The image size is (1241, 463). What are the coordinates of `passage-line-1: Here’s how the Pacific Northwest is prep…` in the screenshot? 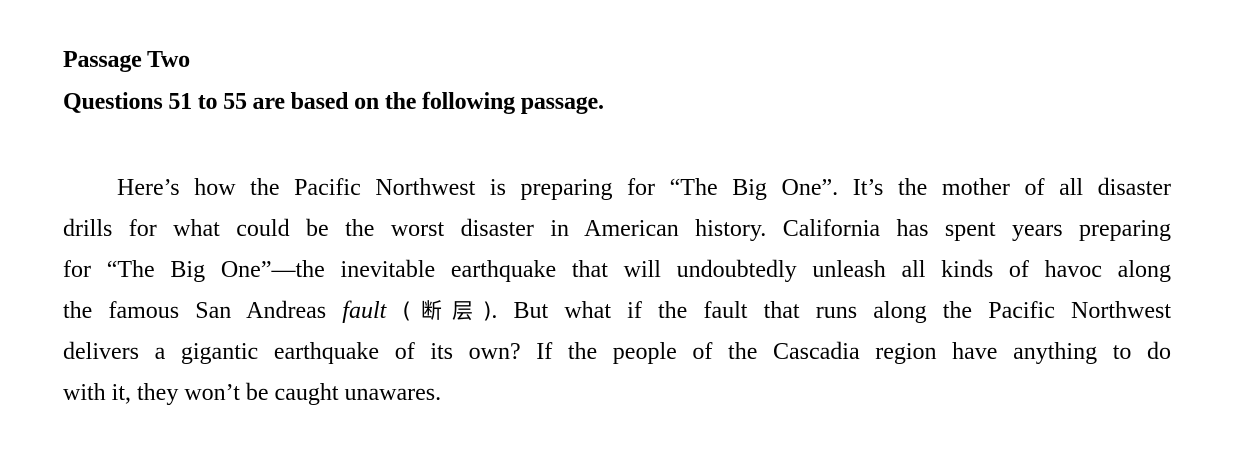 It's located at (644, 188).